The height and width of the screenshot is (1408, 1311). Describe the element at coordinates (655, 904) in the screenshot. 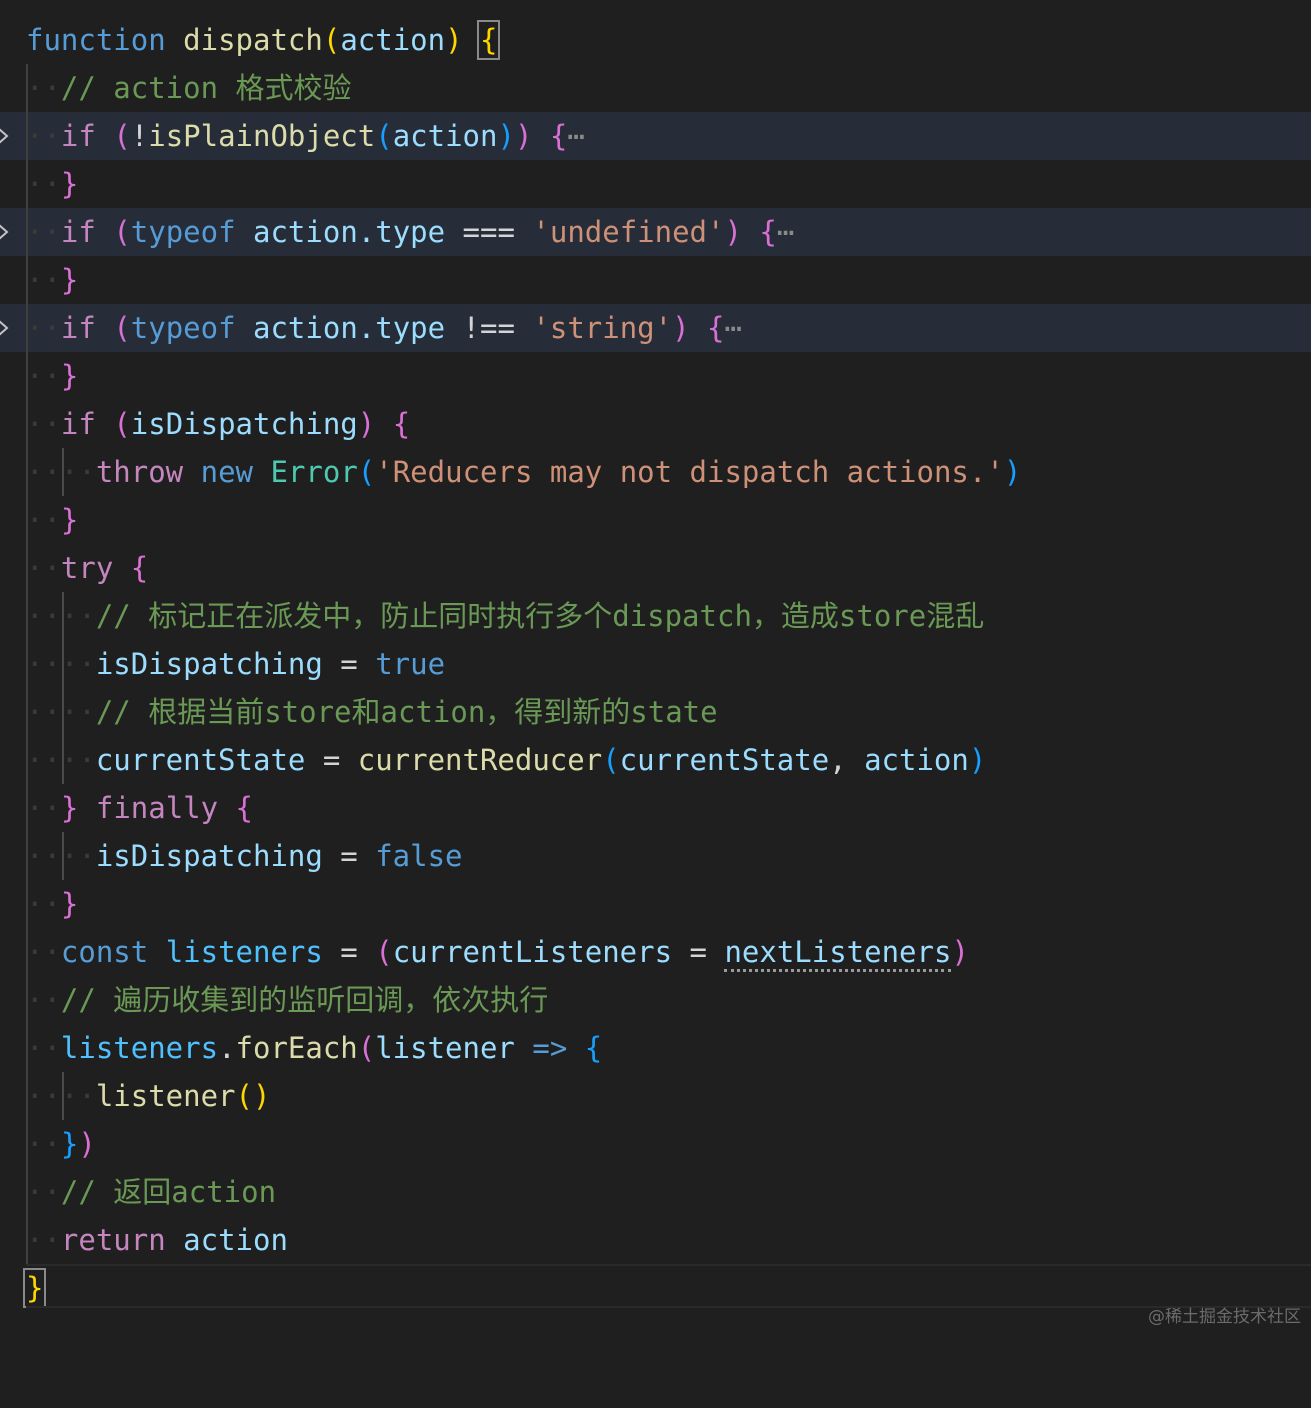

I see `code-line-19: ··}` at that location.